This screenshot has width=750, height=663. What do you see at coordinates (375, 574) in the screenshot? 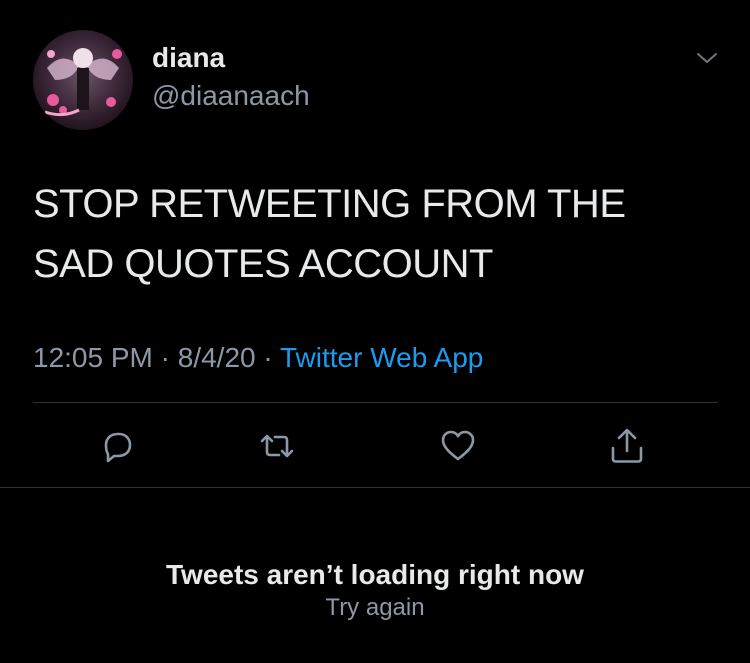
I see `feed-error-message: Tweets aren’t loading right now` at bounding box center [375, 574].